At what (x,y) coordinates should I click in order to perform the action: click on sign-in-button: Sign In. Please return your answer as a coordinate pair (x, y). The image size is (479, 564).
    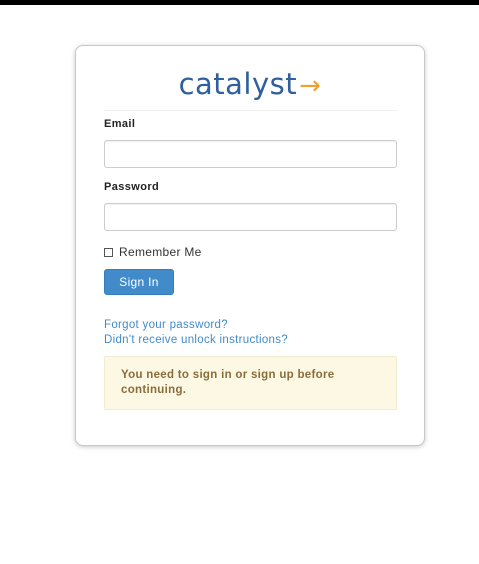
    Looking at the image, I should click on (139, 282).